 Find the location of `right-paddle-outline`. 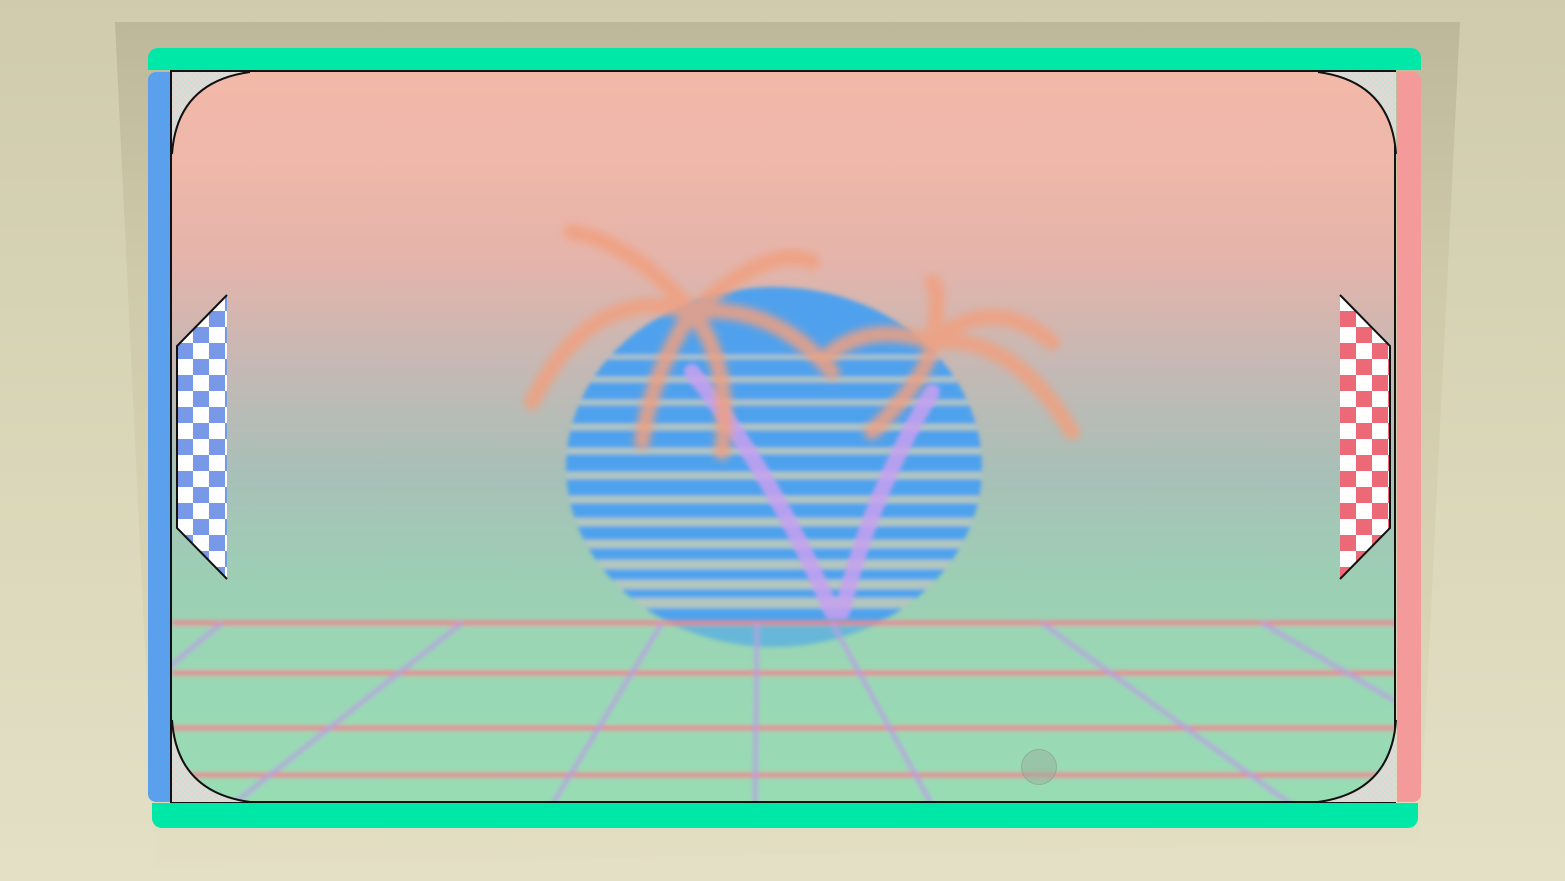

right-paddle-outline is located at coordinates (1365, 437).